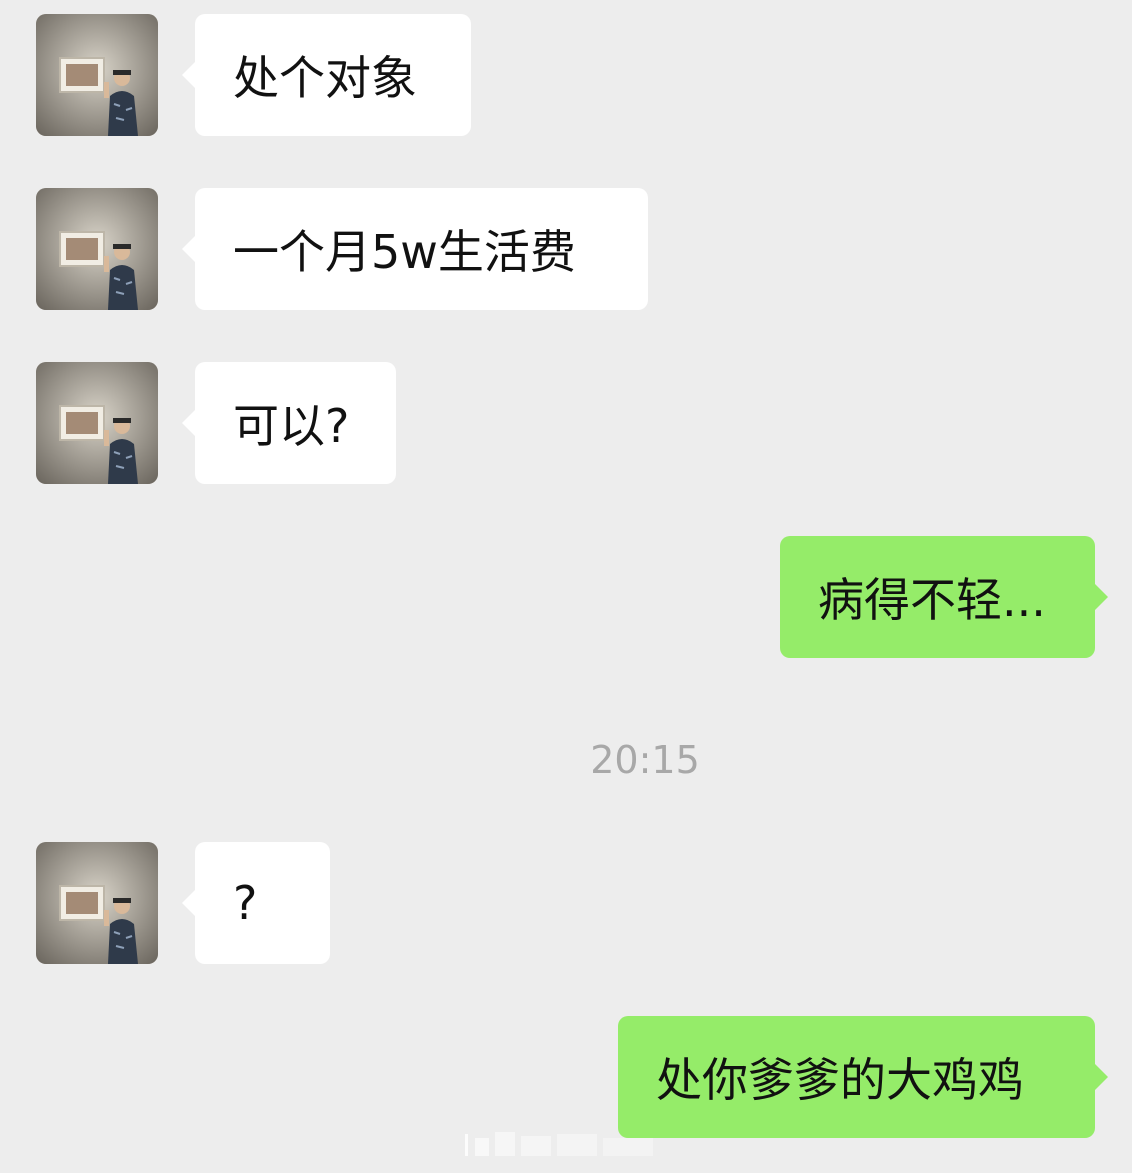  I want to click on message-bubble-incoming: 一个月5w生活费, so click(415, 249).